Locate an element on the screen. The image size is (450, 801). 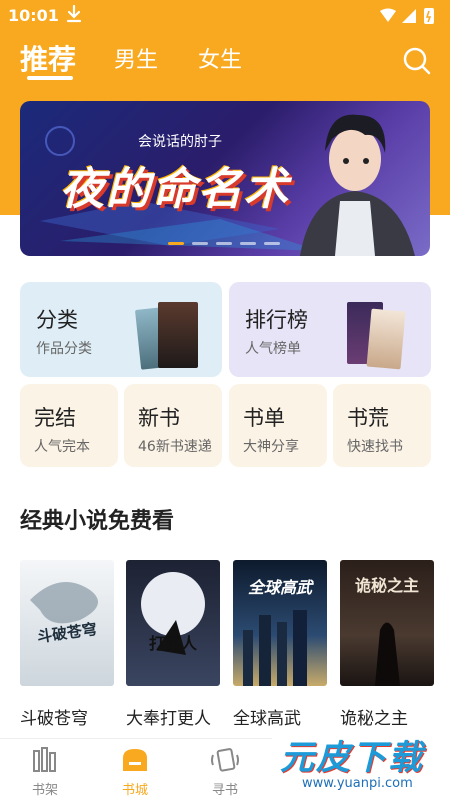
status-bar: 10:01 is located at coordinates (225, 16).